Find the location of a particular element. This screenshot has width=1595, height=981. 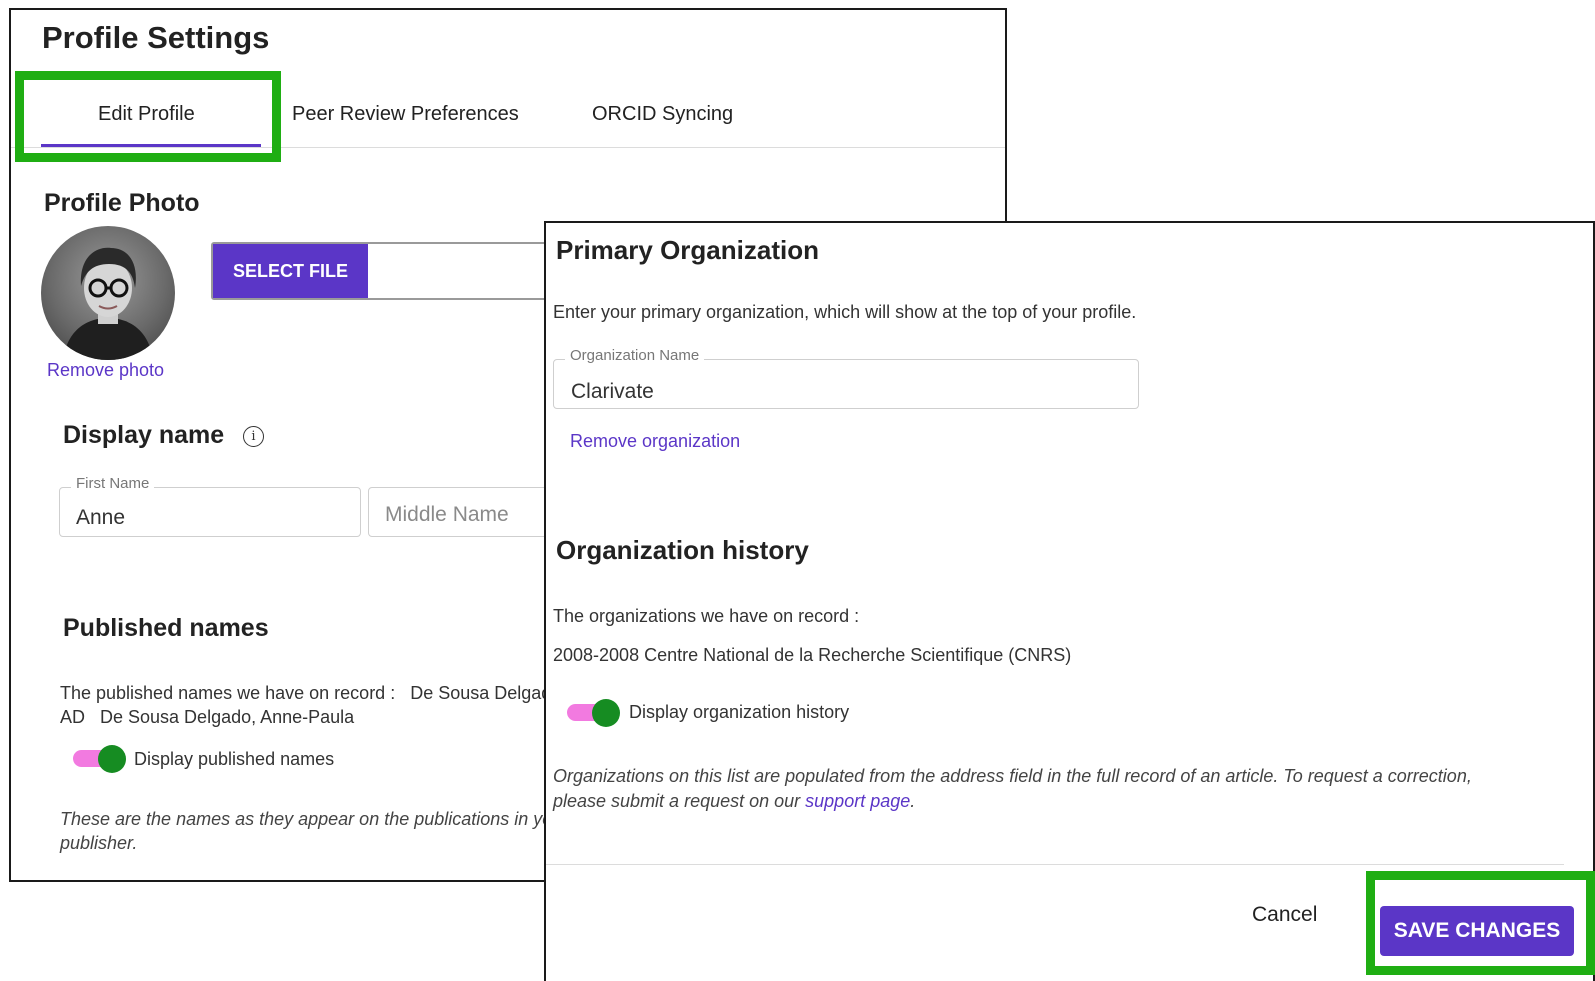

tab-orcid-syncing: ORCID Syncing is located at coordinates (662, 114).